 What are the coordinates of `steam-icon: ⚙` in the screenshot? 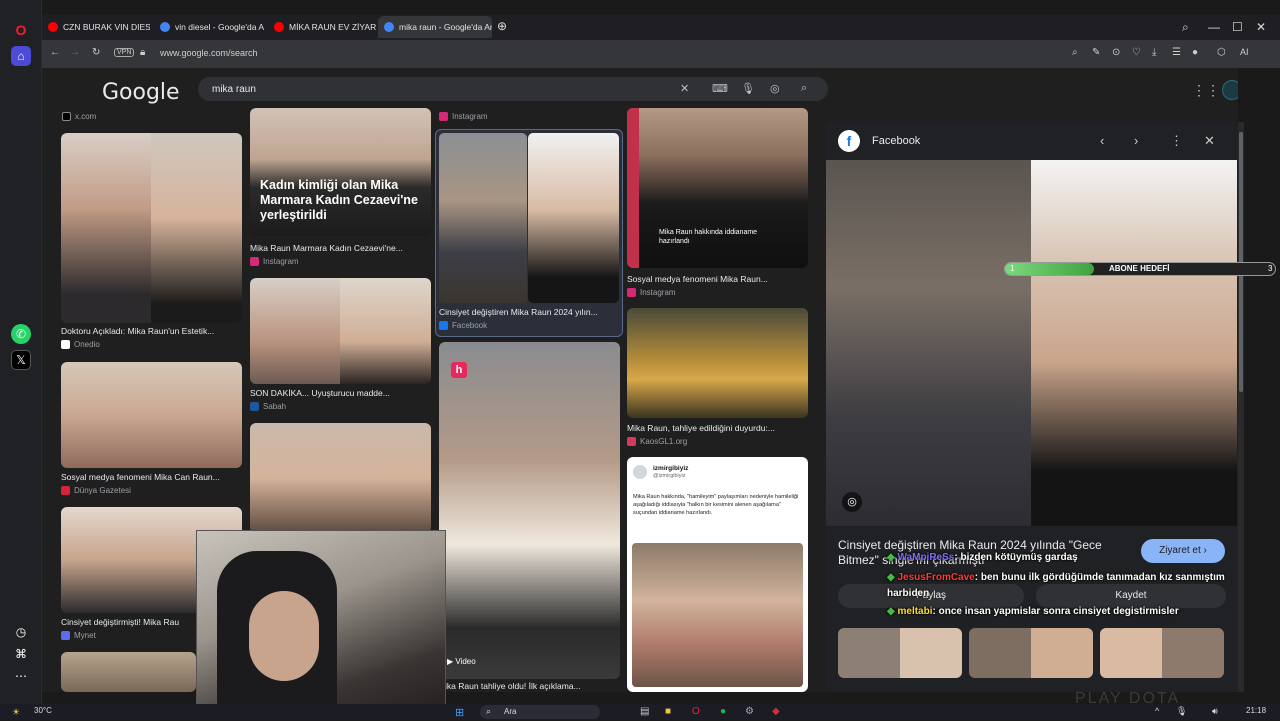 It's located at (749, 711).